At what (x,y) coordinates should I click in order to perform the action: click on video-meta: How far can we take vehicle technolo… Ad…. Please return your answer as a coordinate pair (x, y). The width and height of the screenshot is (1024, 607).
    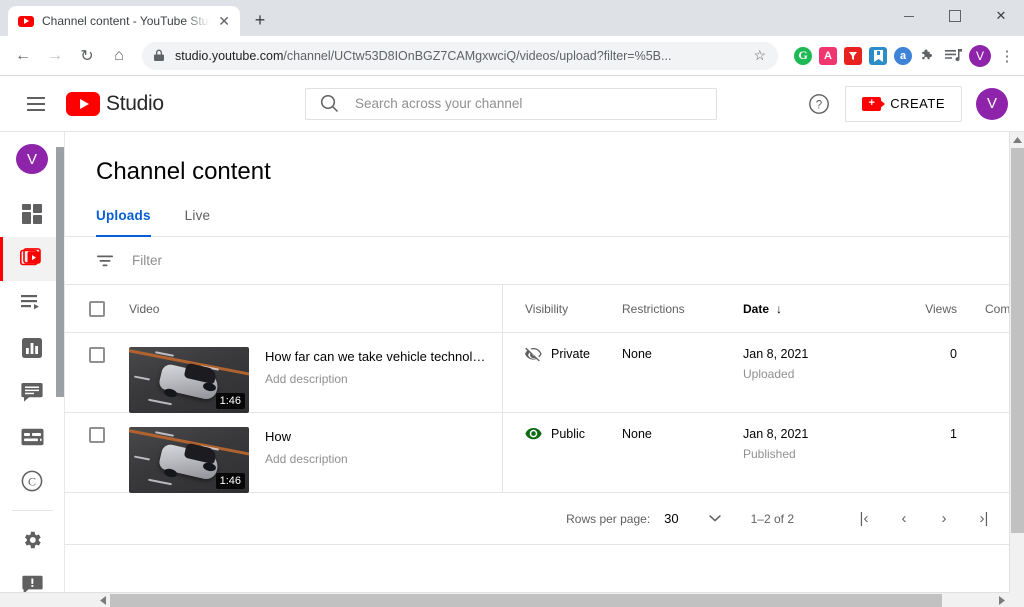
    Looking at the image, I should click on (377, 379).